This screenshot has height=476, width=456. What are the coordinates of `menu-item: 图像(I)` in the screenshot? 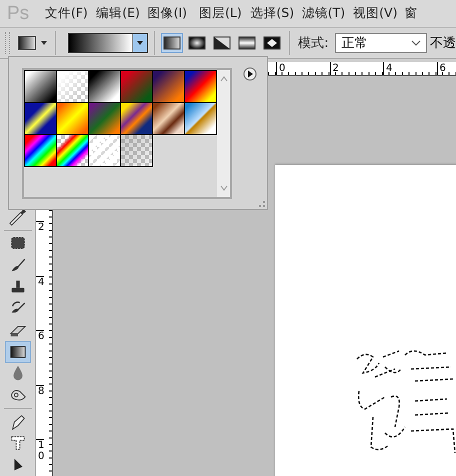 It's located at (173, 13).